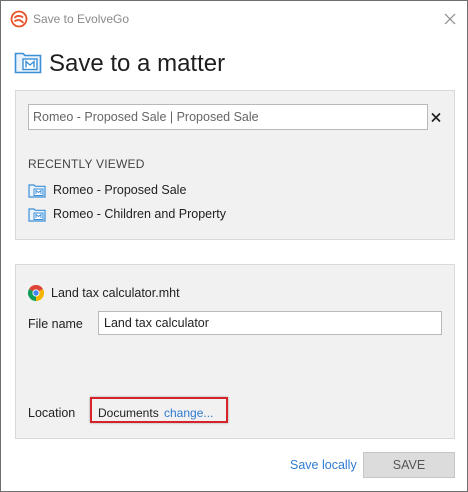  What do you see at coordinates (115, 293) in the screenshot?
I see `source-file-name: Land tax calculator.mht` at bounding box center [115, 293].